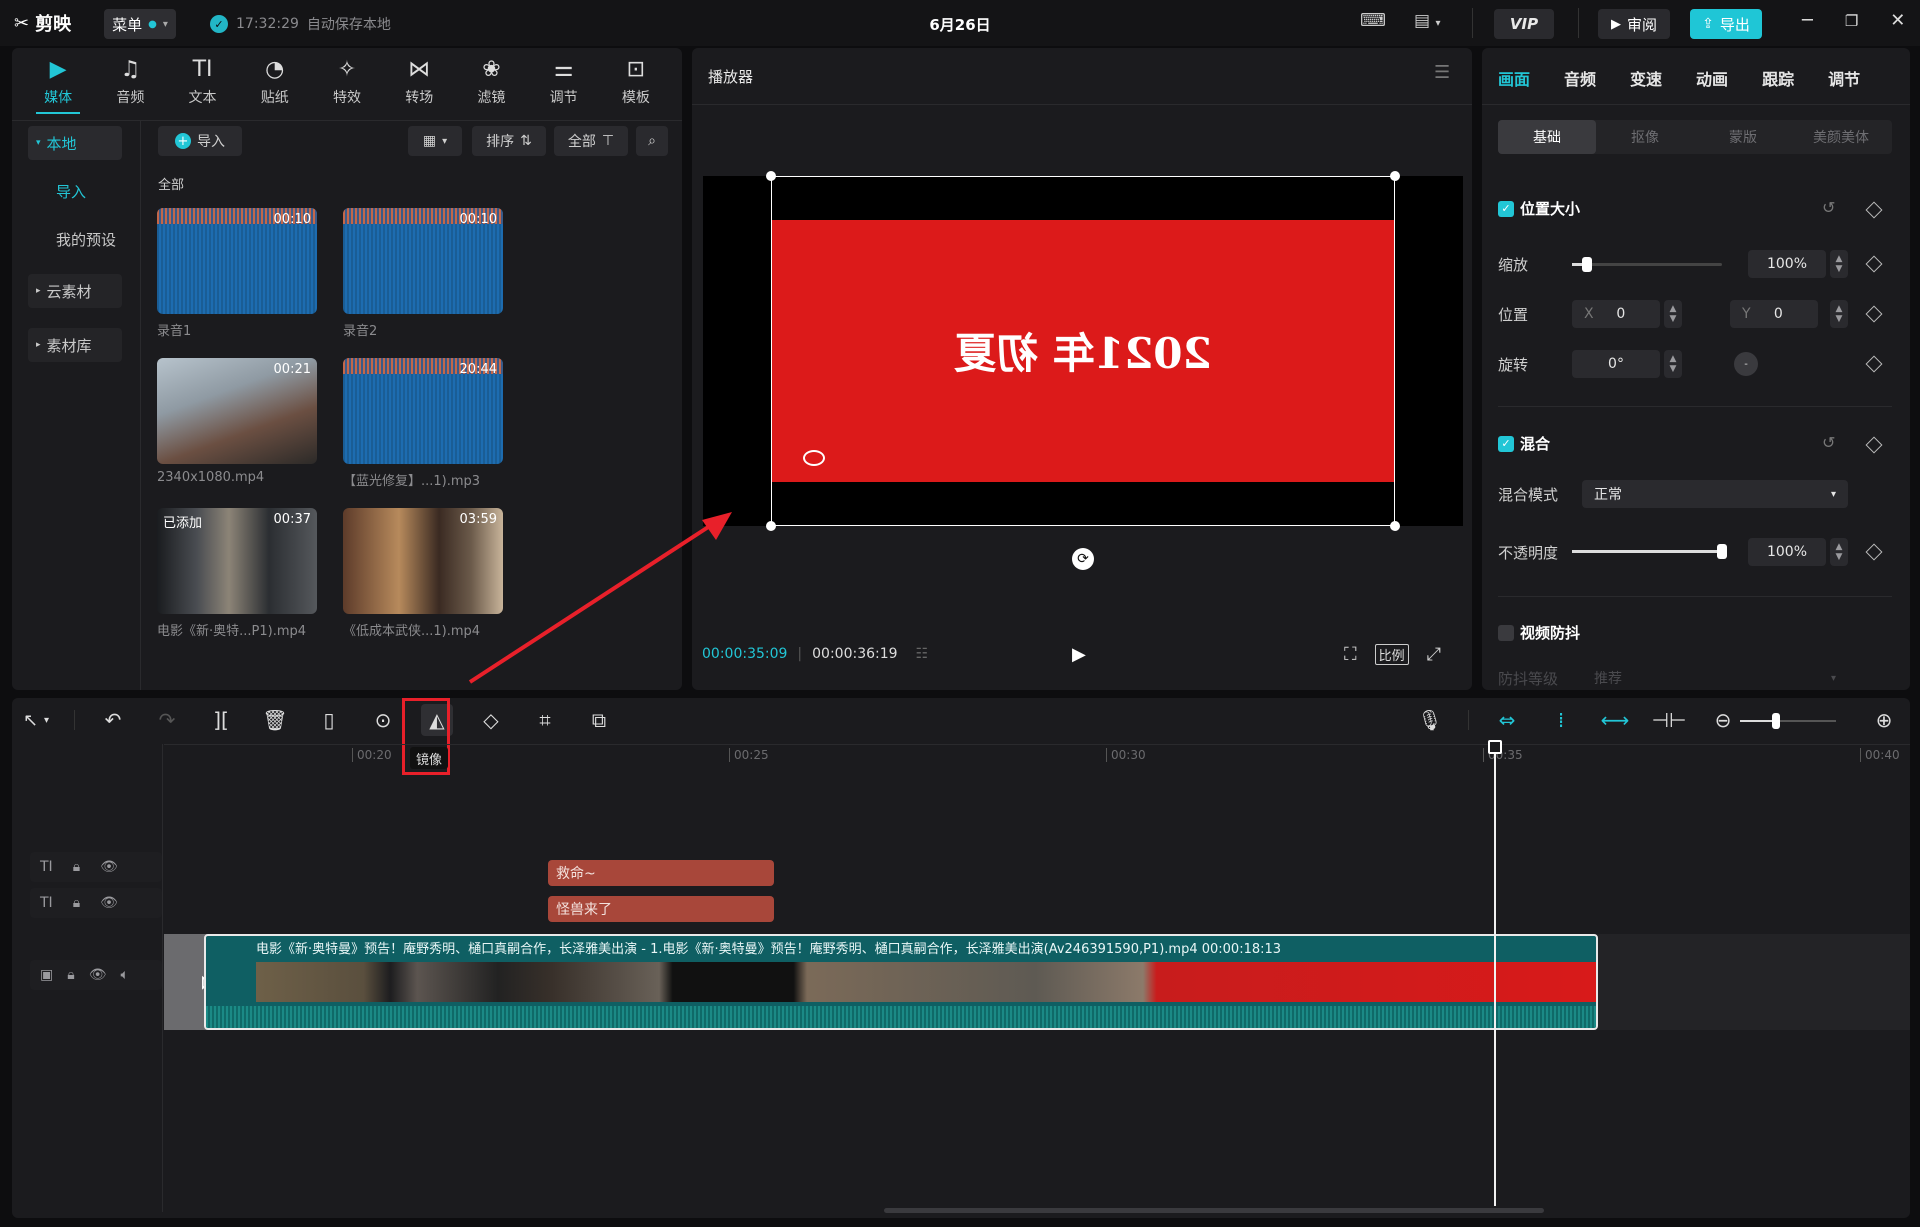 The height and width of the screenshot is (1227, 1920). Describe the element at coordinates (1839, 552) in the screenshot. I see `opacity-stepper: ▲ ▼` at that location.